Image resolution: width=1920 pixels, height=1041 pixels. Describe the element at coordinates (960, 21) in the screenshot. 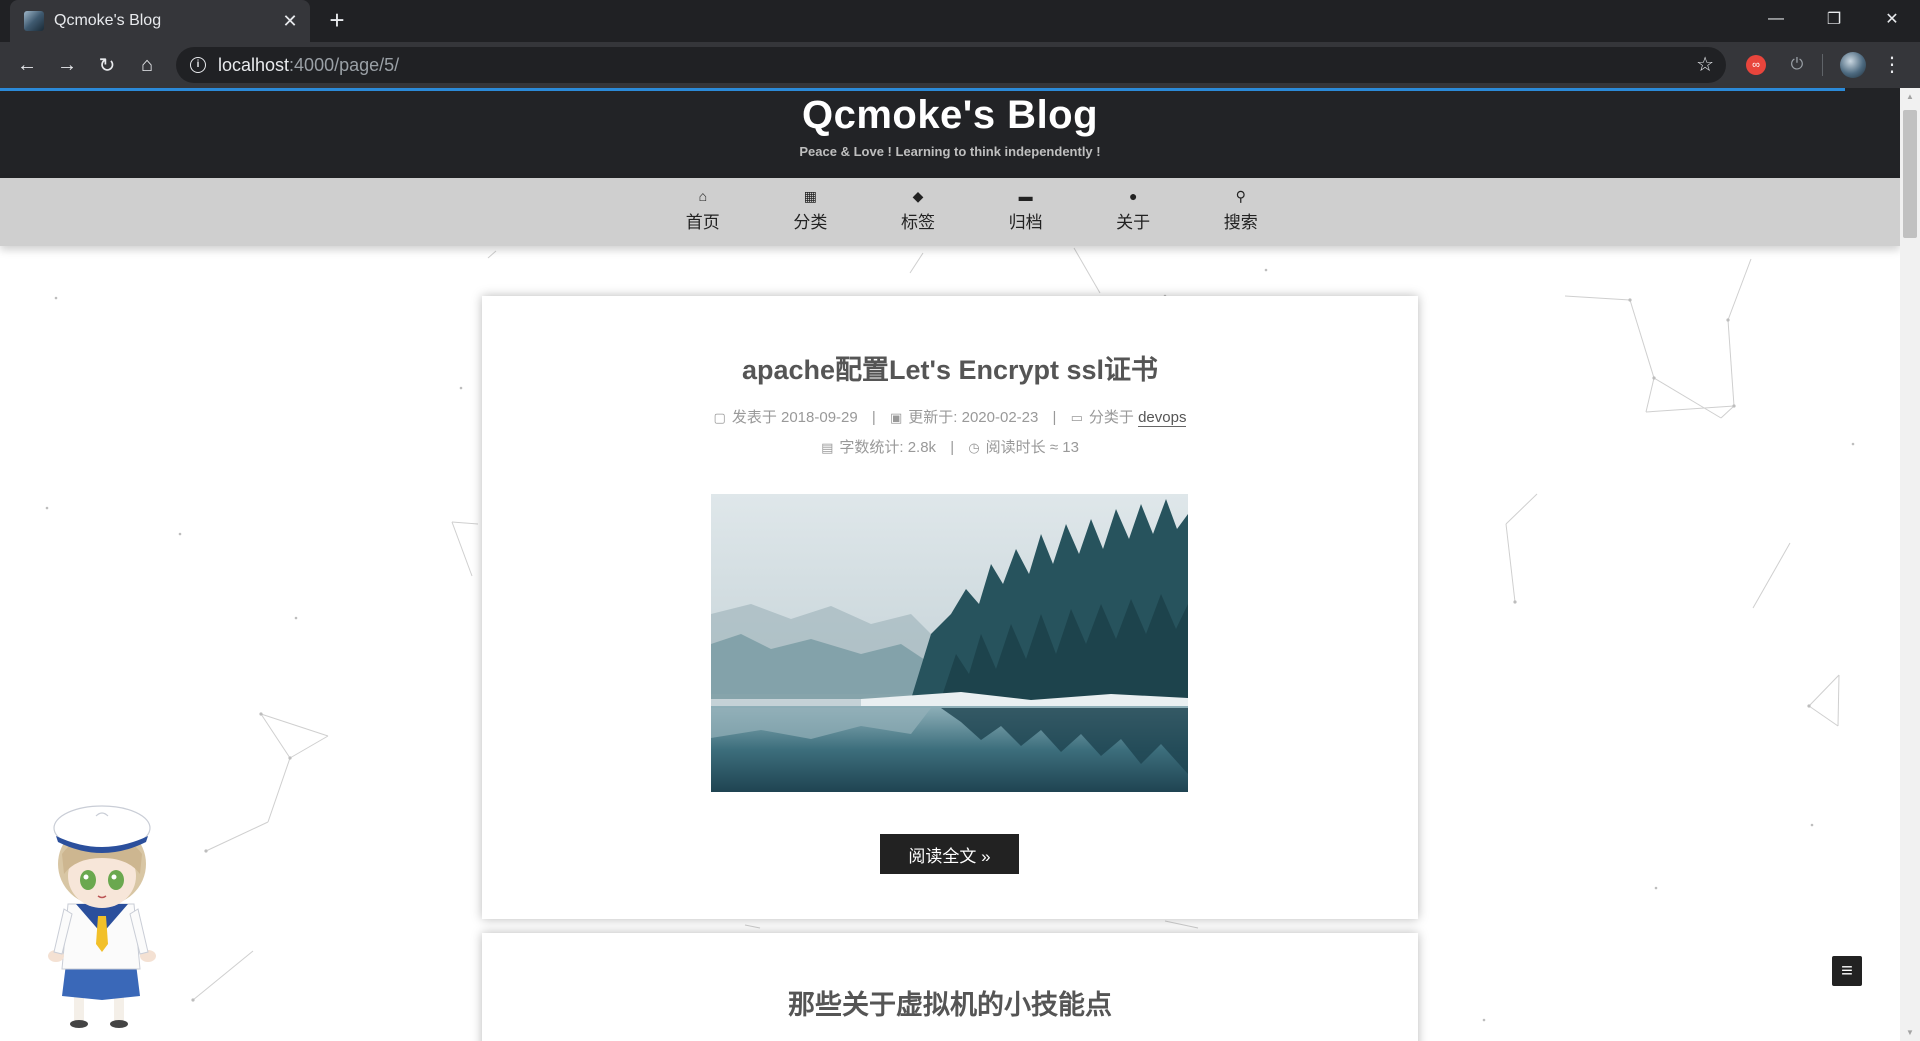

I see `browser-tab-strip: Qcmoke's Blog ✕ + — ❐ ✕` at that location.